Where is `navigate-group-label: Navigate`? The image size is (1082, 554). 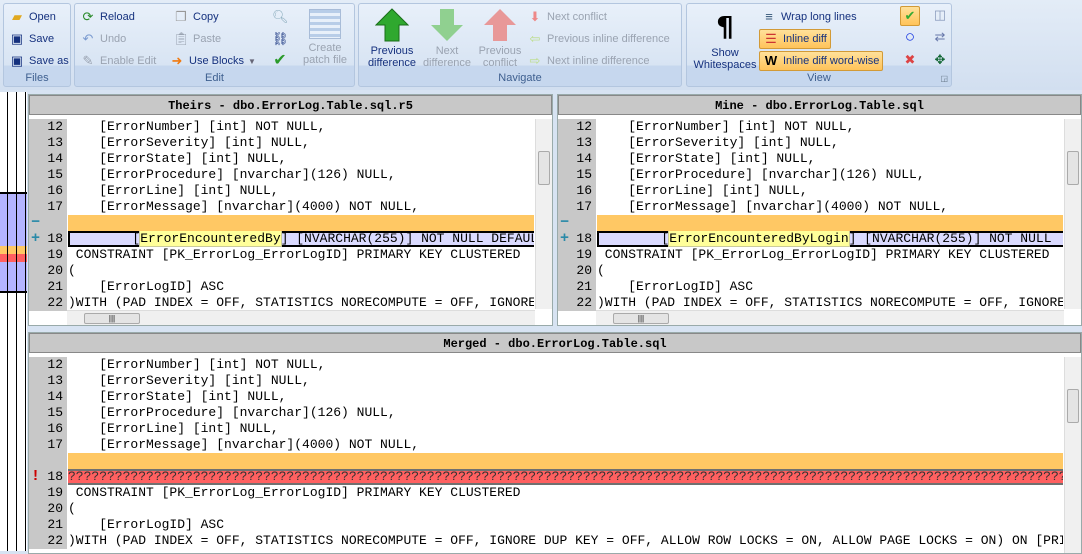 navigate-group-label: Navigate is located at coordinates (520, 78).